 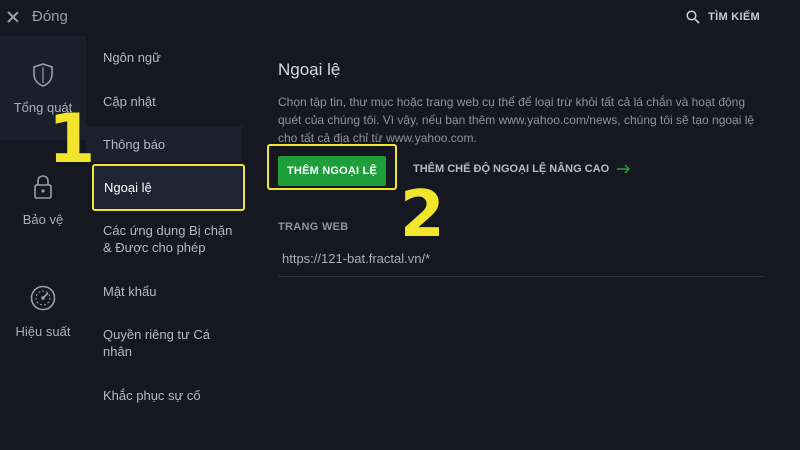 I want to click on step-number-1: 1, so click(x=72, y=139).